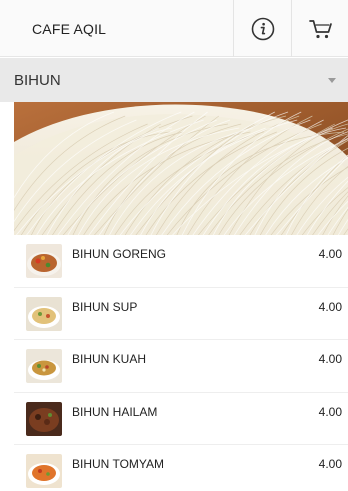 The image size is (348, 491). Describe the element at coordinates (181, 366) in the screenshot. I see `menu-item: BIHUN KUAH 4.00` at that location.